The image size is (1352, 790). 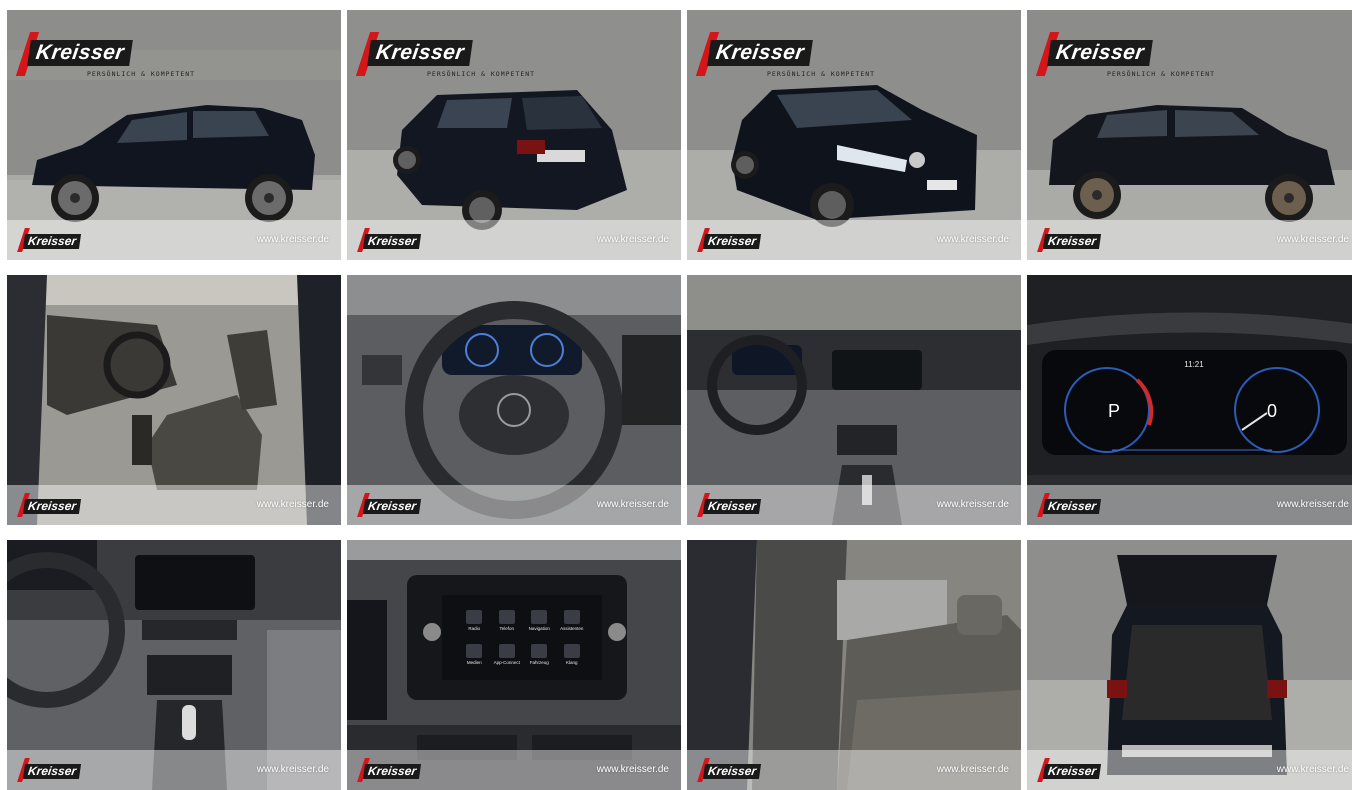 I want to click on menu-item-app-connect-icon, so click(x=506, y=651).